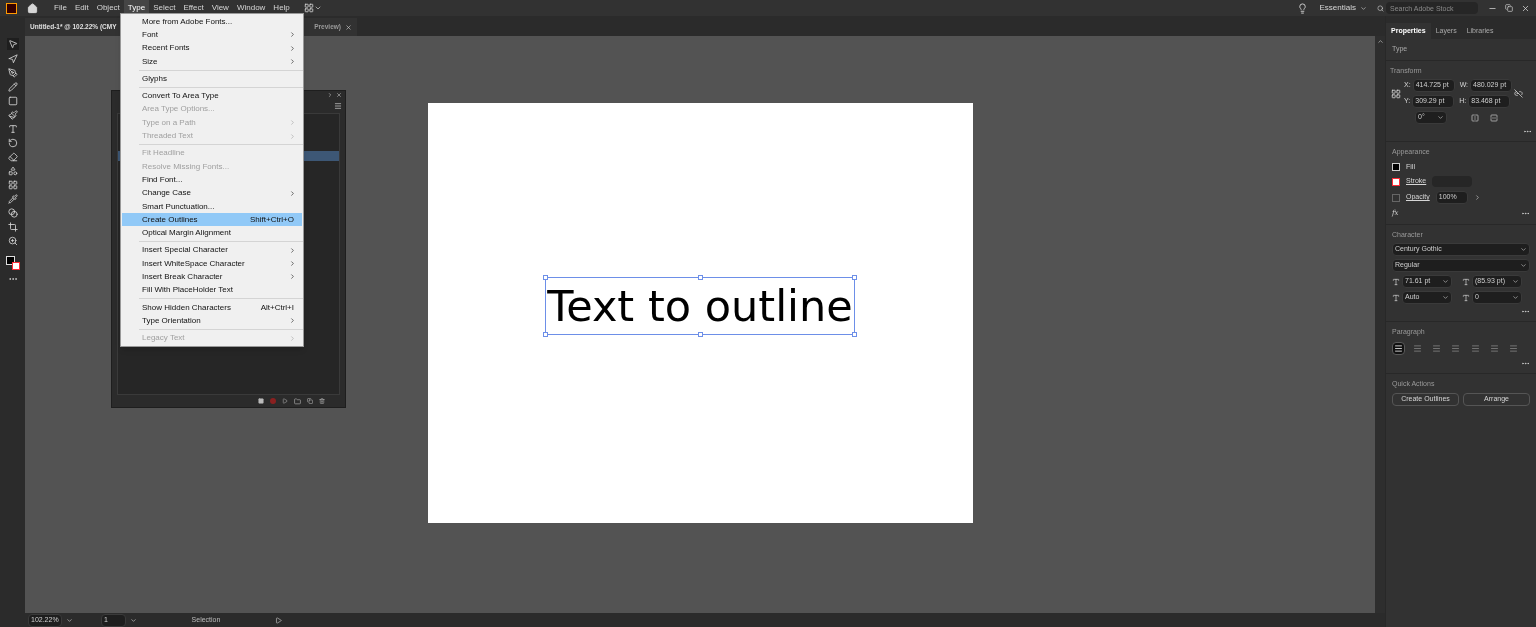 The height and width of the screenshot is (627, 1536). Describe the element at coordinates (212, 96) in the screenshot. I see `menu-item: Convert To Area Type` at that location.